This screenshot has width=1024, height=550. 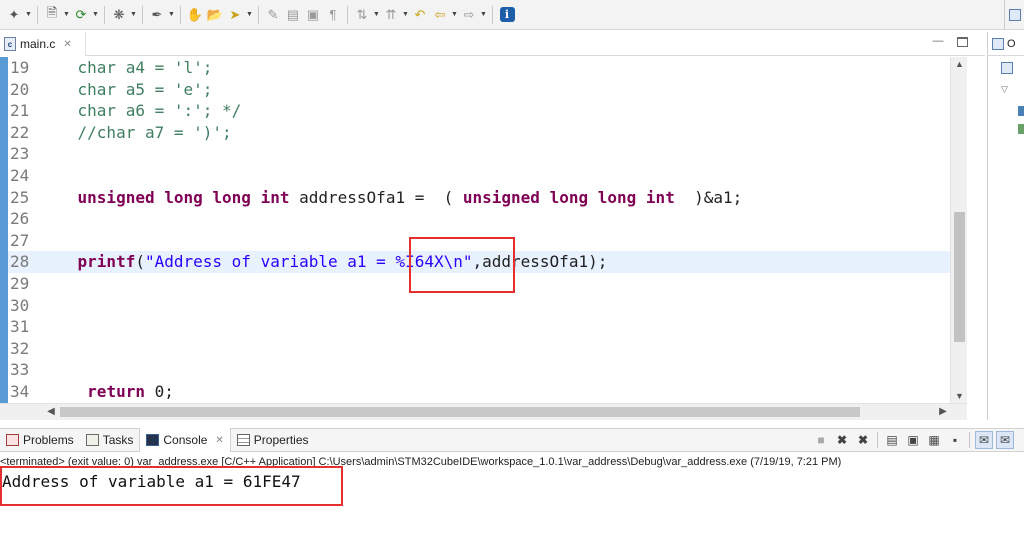 What do you see at coordinates (842, 440) in the screenshot?
I see `remove-launch-icon: ✖` at bounding box center [842, 440].